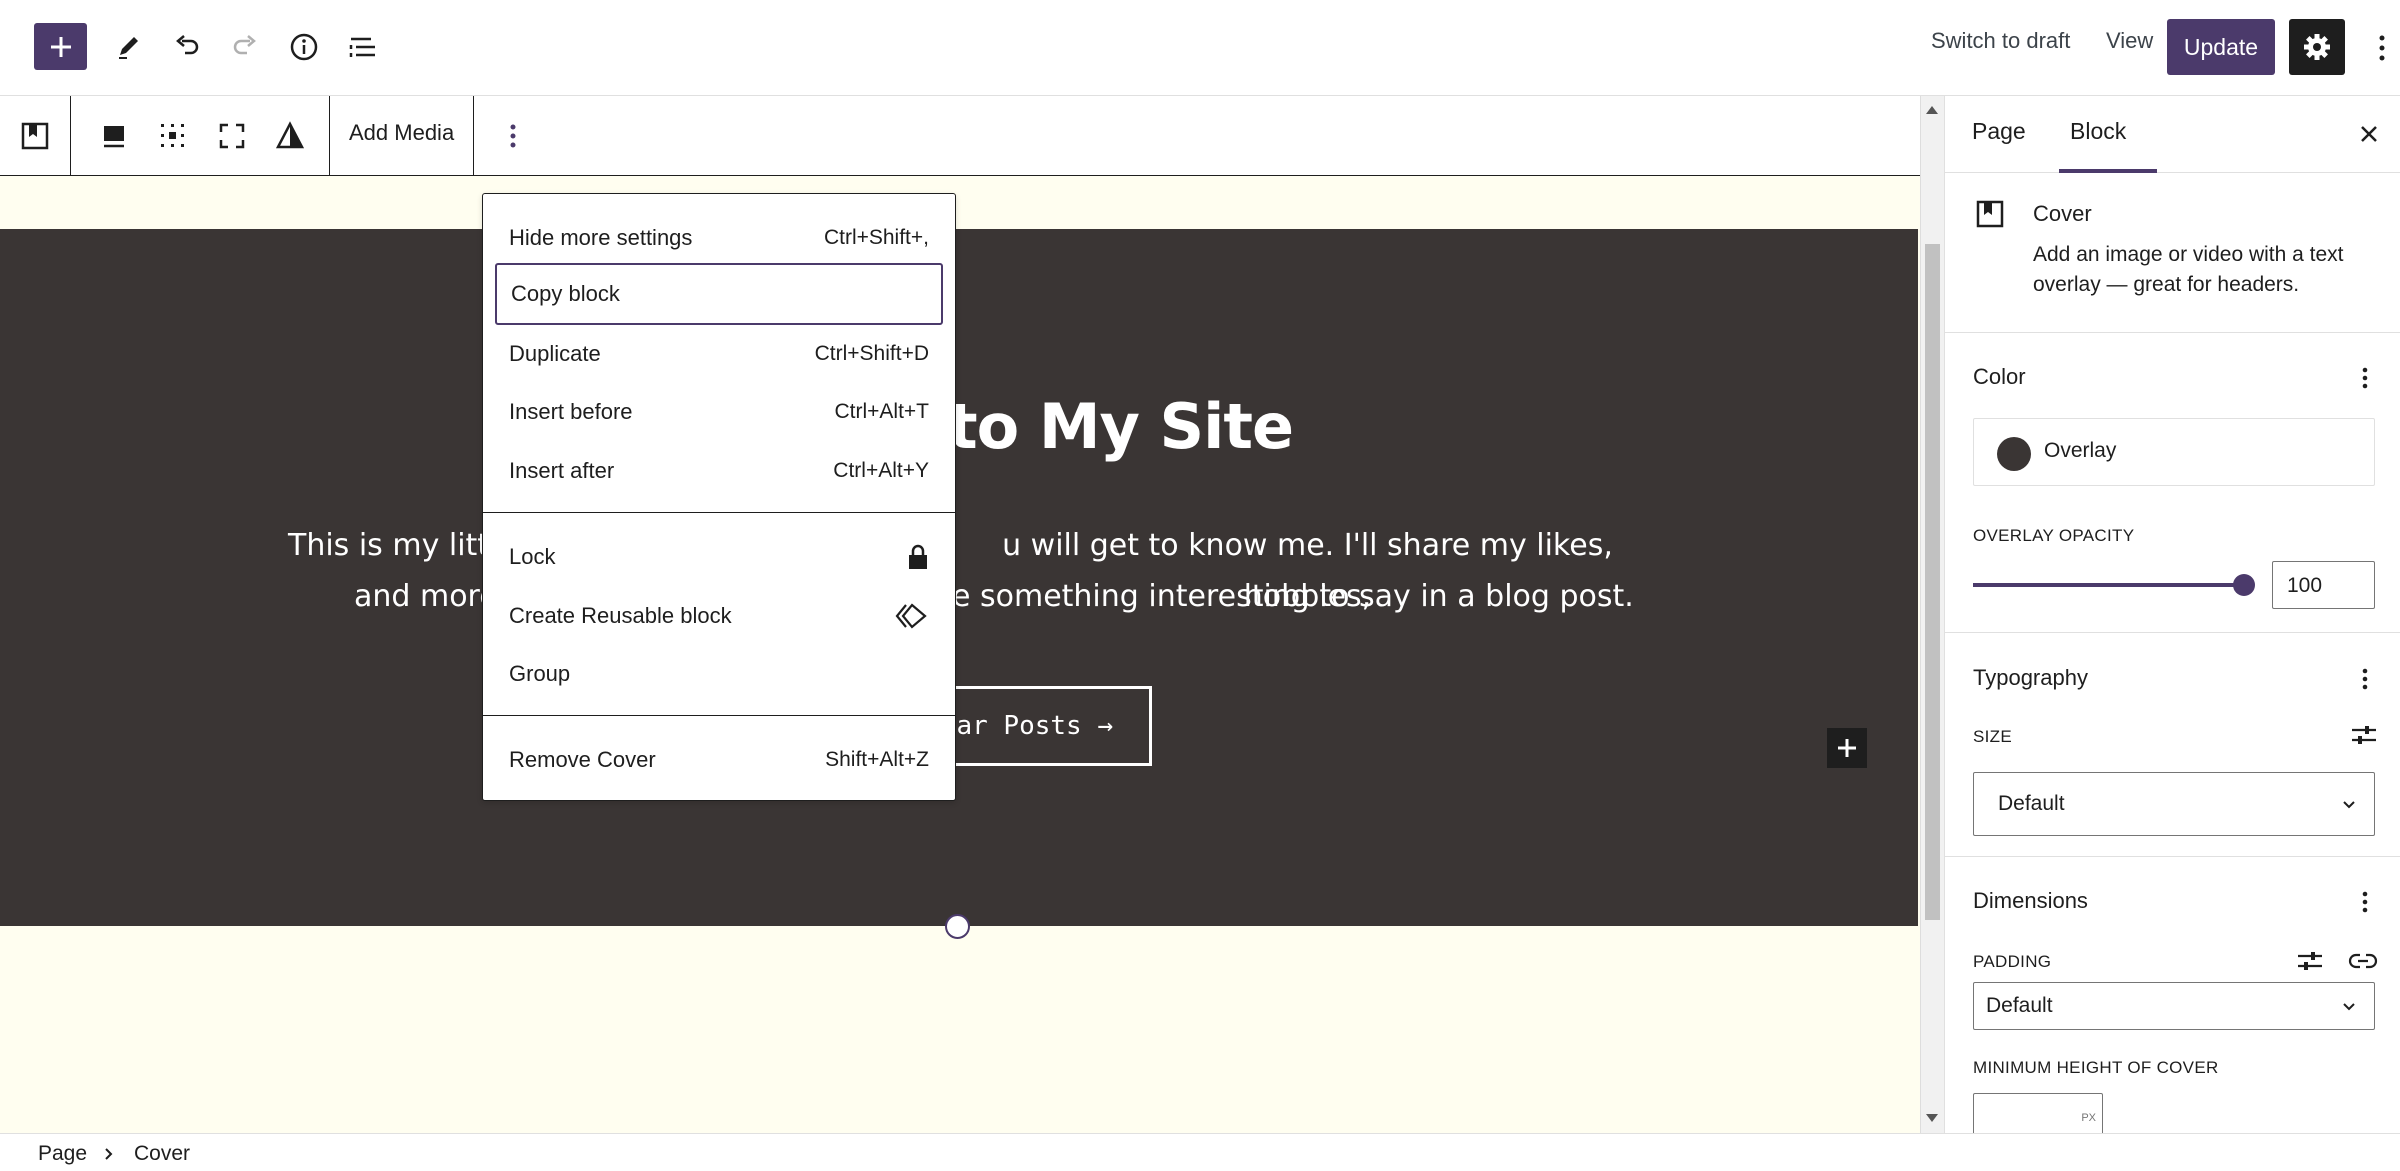 This screenshot has width=2400, height=1171. I want to click on min-height-label: MINIMUM HEIGHT OF COVER, so click(2096, 1067).